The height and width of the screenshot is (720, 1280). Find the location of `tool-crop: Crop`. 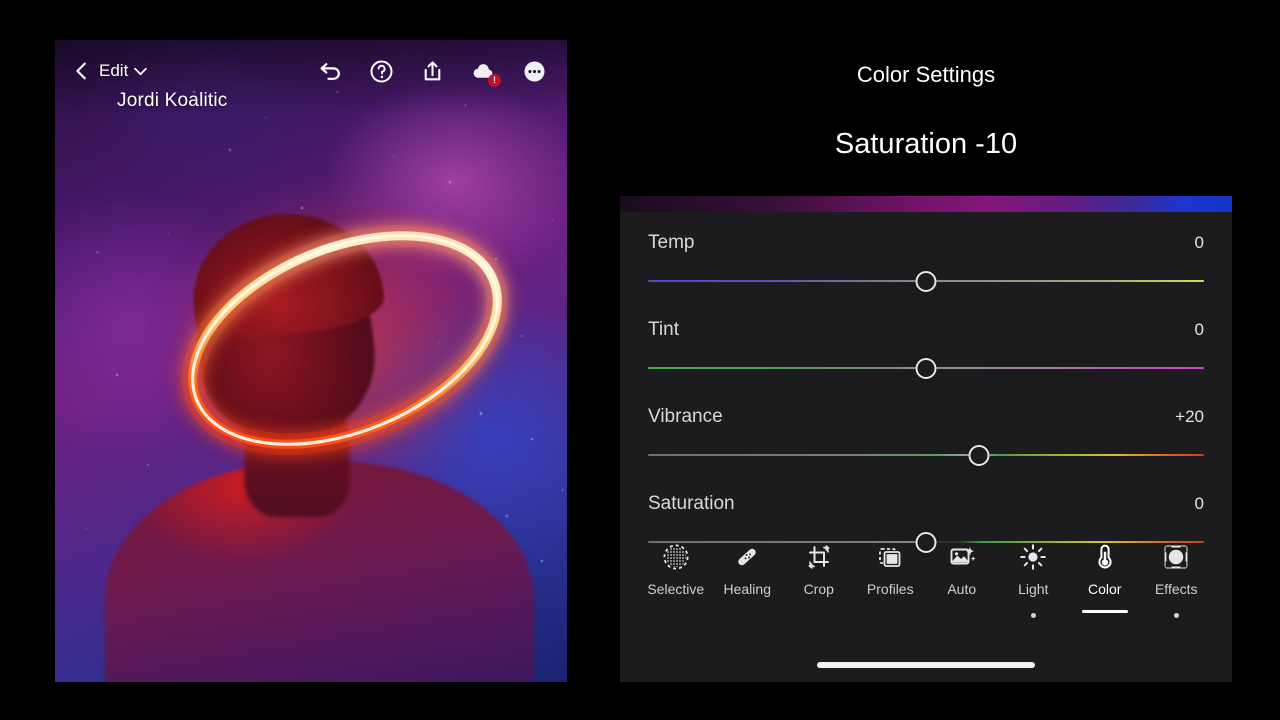

tool-crop: Crop is located at coordinates (819, 569).